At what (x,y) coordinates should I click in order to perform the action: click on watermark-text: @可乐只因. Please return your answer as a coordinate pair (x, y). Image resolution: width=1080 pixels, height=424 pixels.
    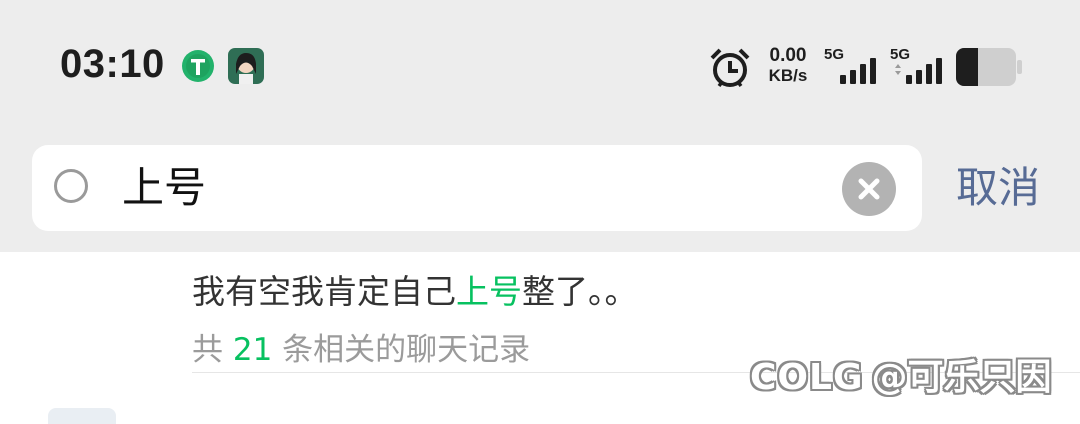
    Looking at the image, I should click on (961, 377).